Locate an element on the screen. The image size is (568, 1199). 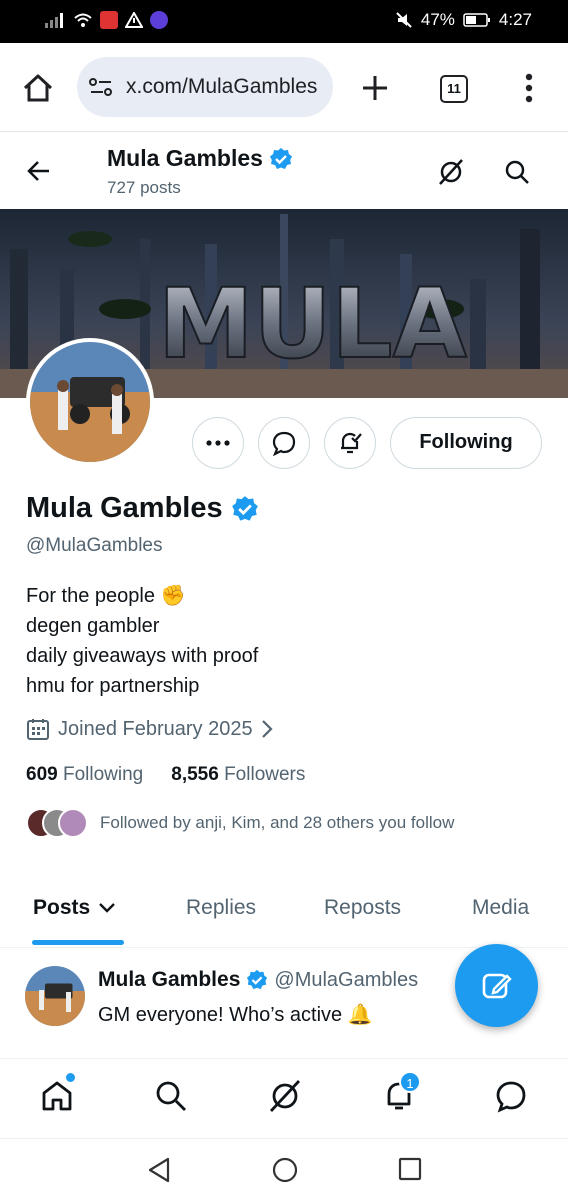
address-bar: x.com/MulaGambles is located at coordinates (205, 87).